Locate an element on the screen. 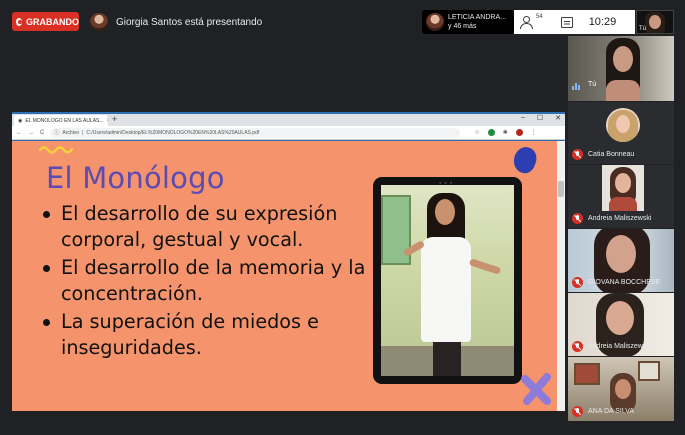 This screenshot has width=685, height=435. record-icon is located at coordinates (19, 21).